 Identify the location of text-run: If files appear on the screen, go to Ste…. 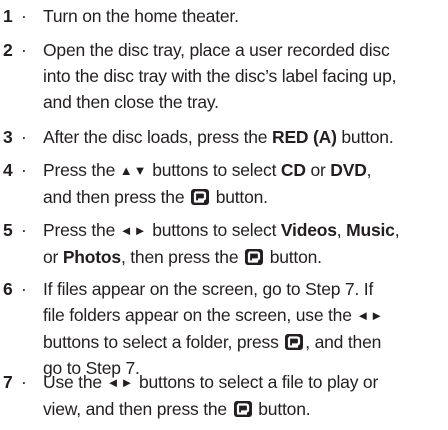
(208, 289).